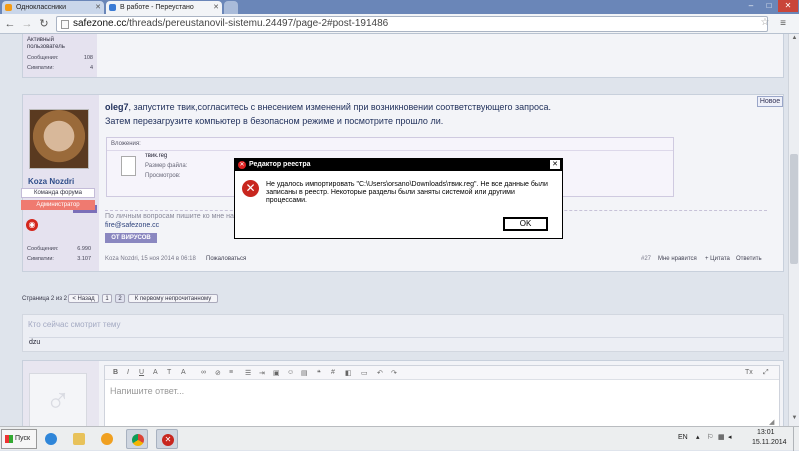 Image resolution: width=799 pixels, height=451 pixels. Describe the element at coordinates (794, 39) in the screenshot. I see `scroll-up-icon: ▲` at that location.